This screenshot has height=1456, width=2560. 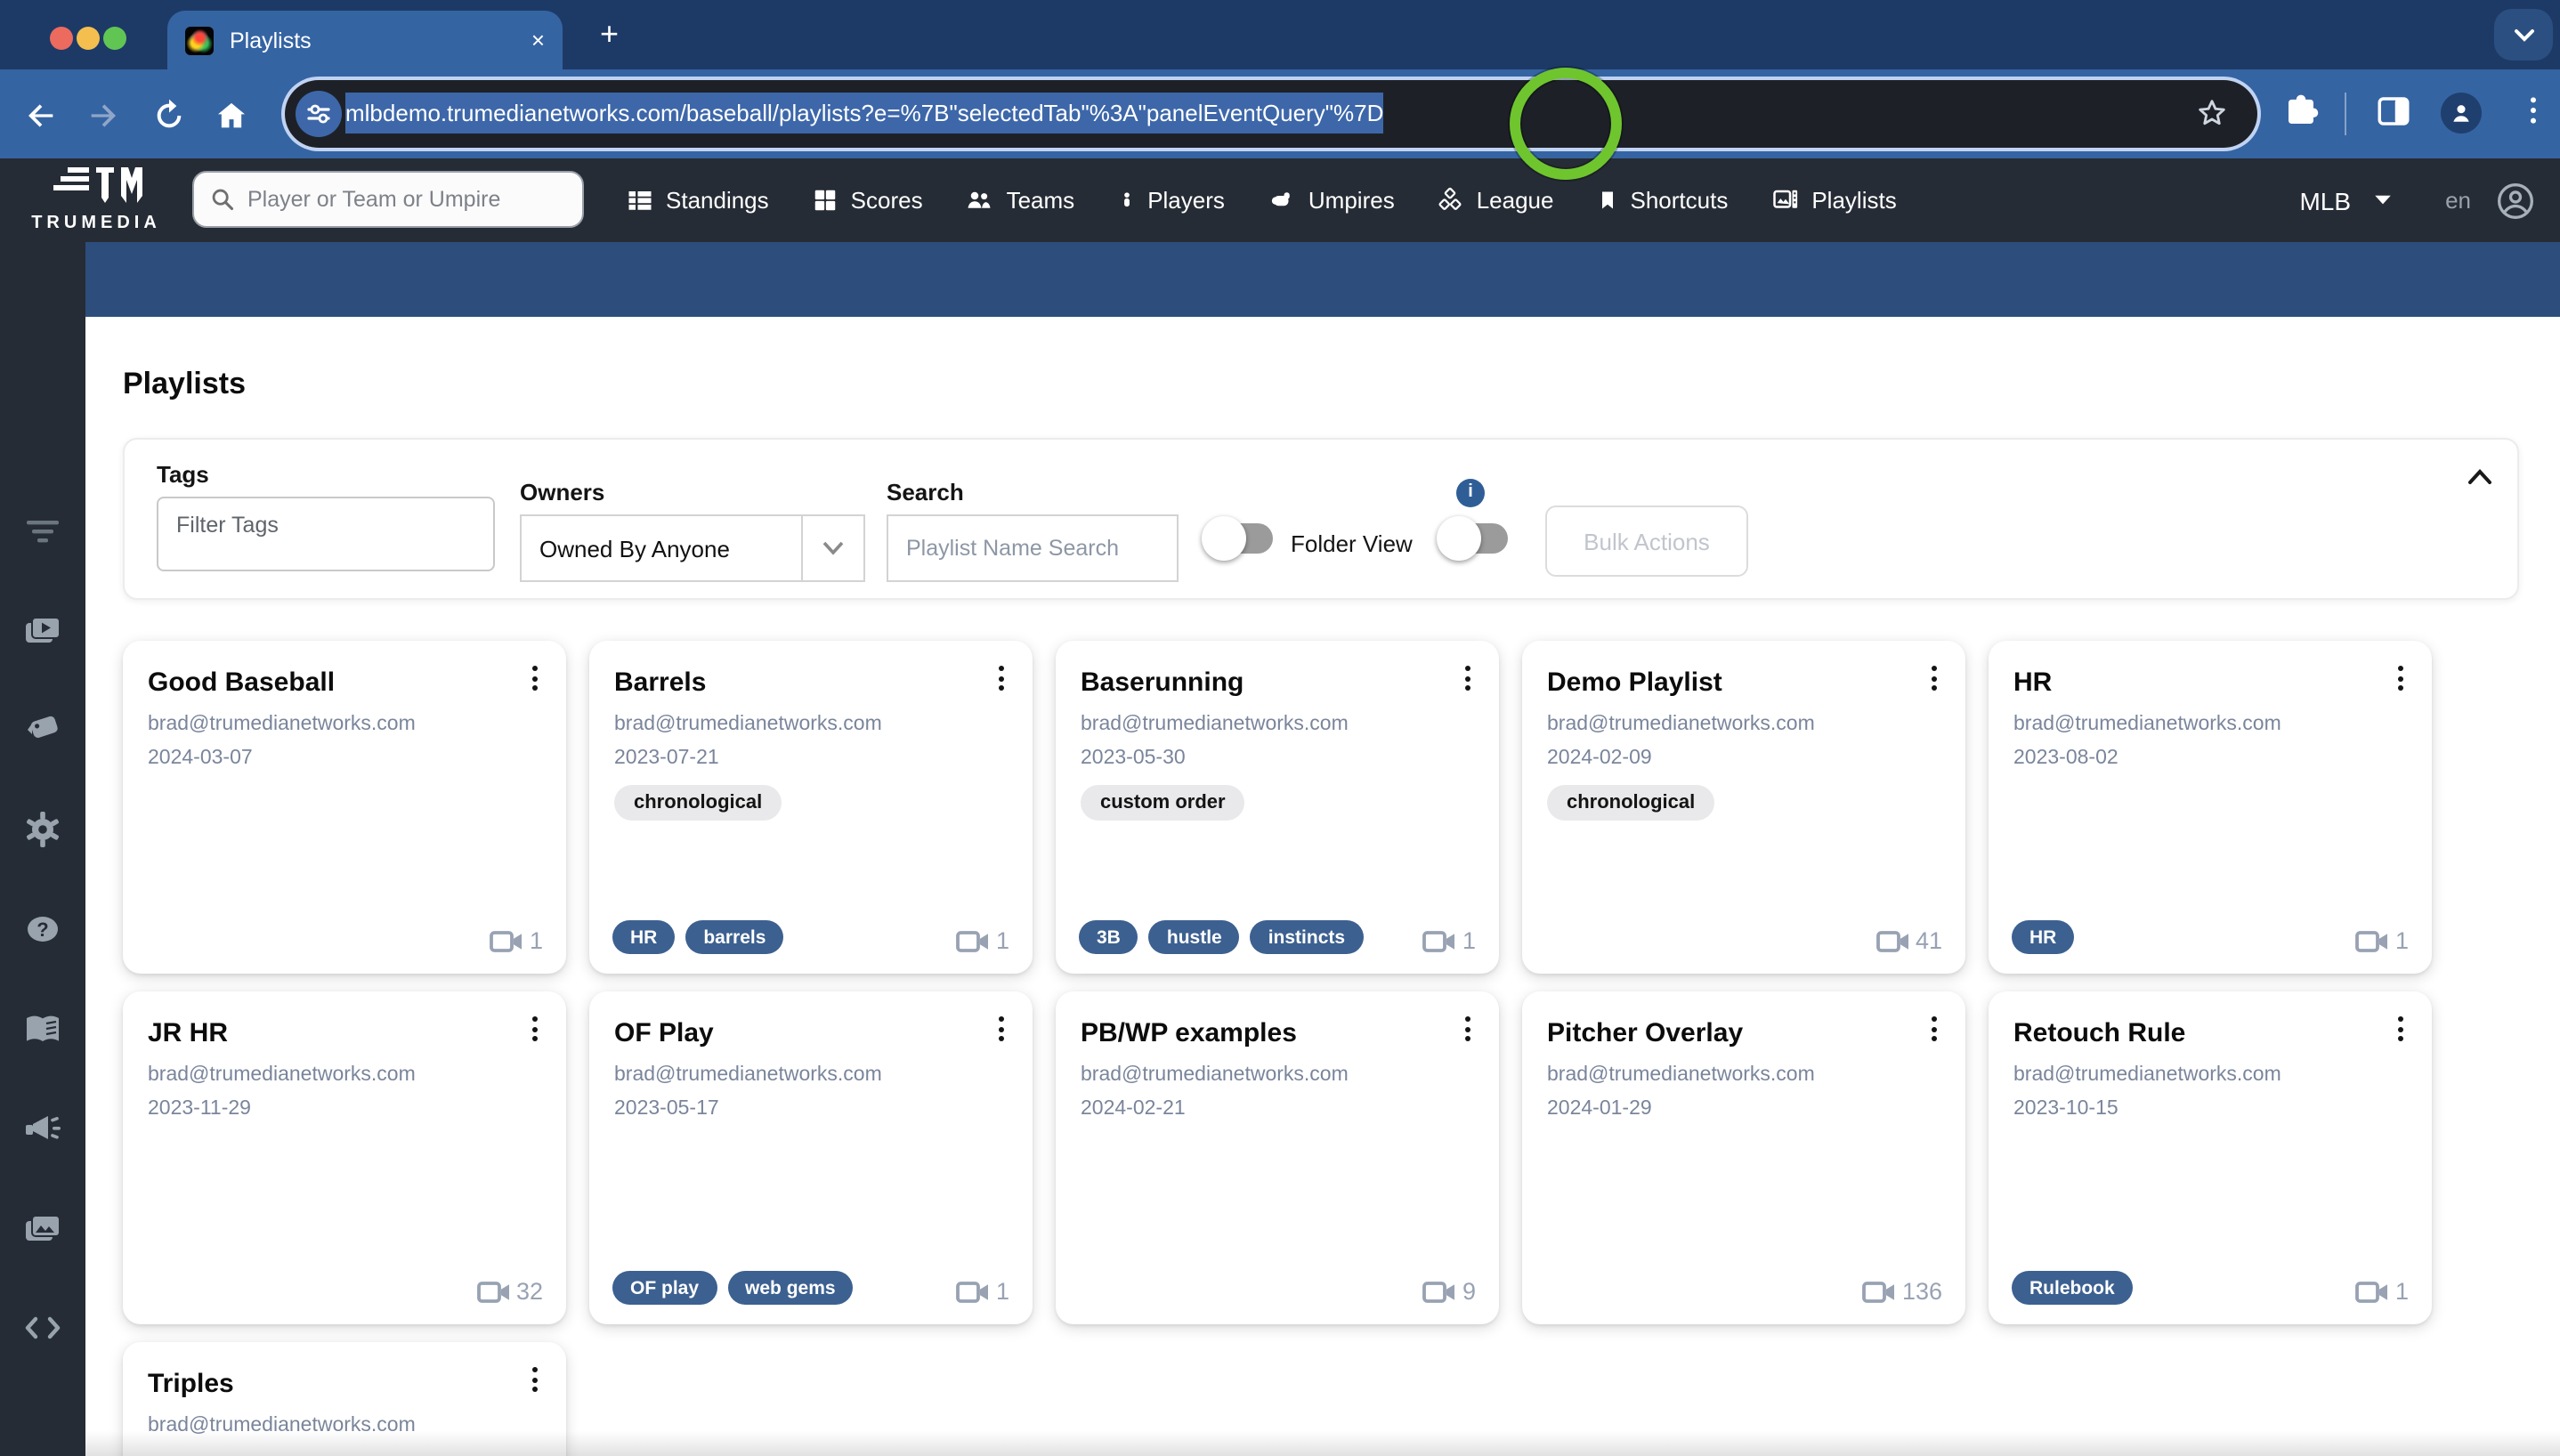 What do you see at coordinates (388, 199) in the screenshot?
I see `global-search-input: Player or Team or Umpire` at bounding box center [388, 199].